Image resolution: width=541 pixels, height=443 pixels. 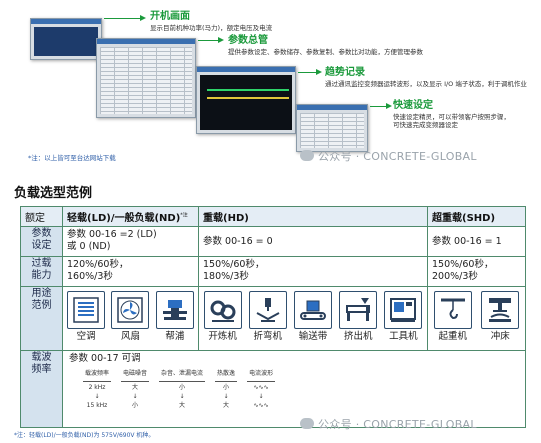 What do you see at coordinates (84, 435) in the screenshot?
I see `footnote: *注：轻载(LD)/一般负载(ND)为 575V/690V 机种。` at bounding box center [84, 435].